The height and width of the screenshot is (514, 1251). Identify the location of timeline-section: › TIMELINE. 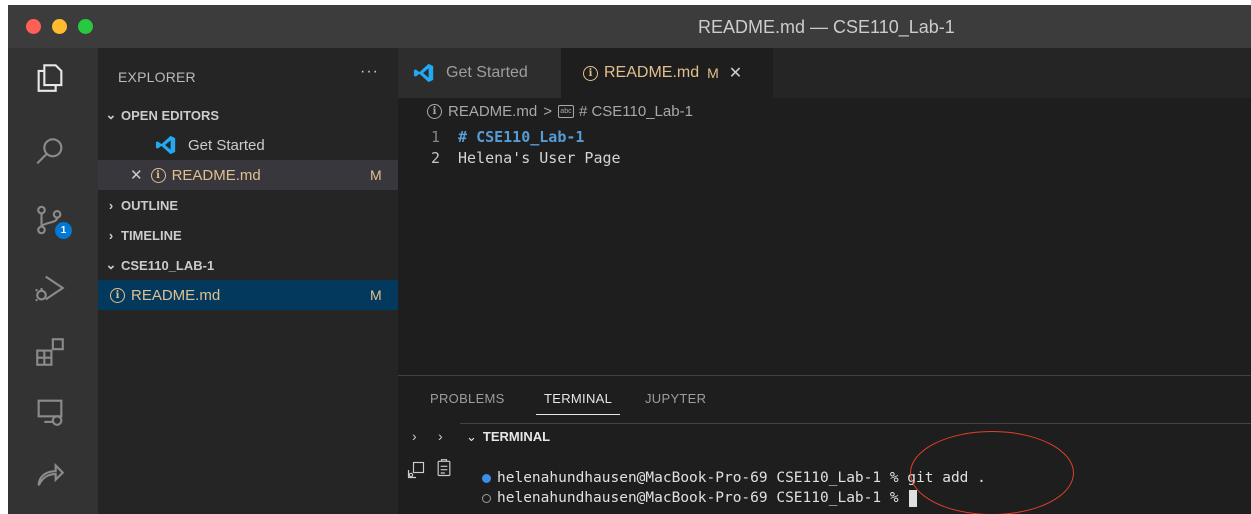
(248, 235).